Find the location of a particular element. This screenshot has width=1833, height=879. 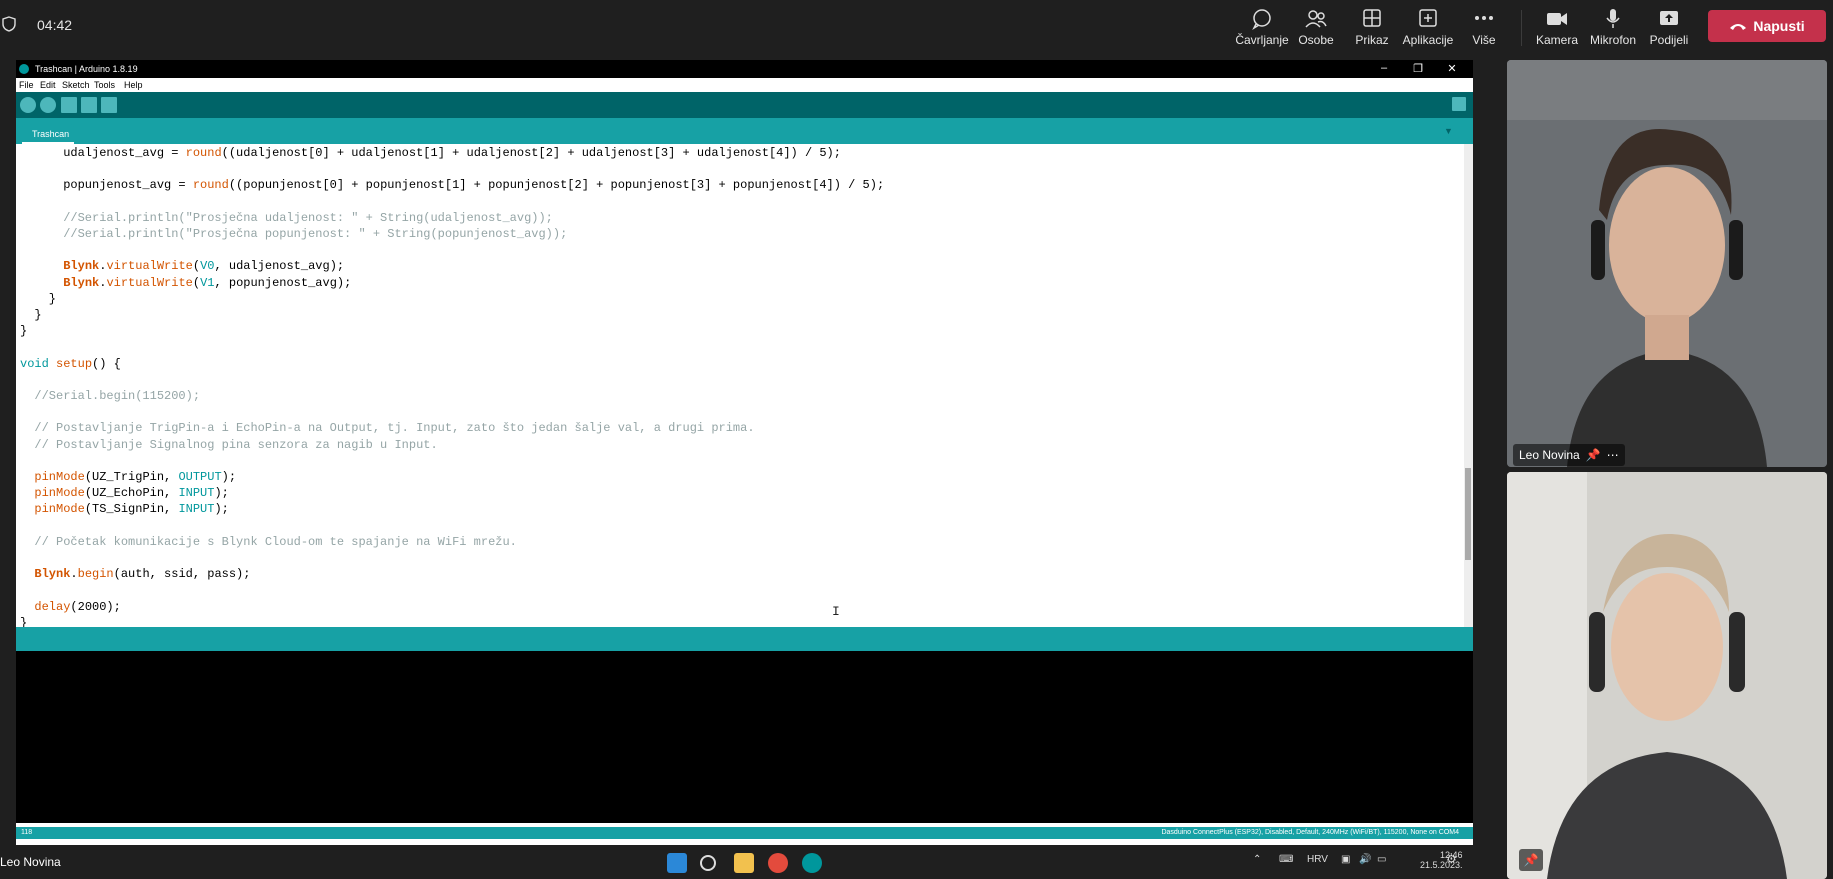

upload-icon is located at coordinates (48, 105).